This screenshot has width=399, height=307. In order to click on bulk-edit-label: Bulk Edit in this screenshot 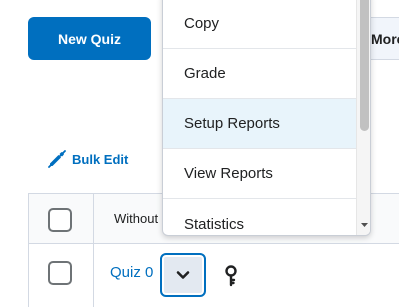, I will do `click(100, 159)`.